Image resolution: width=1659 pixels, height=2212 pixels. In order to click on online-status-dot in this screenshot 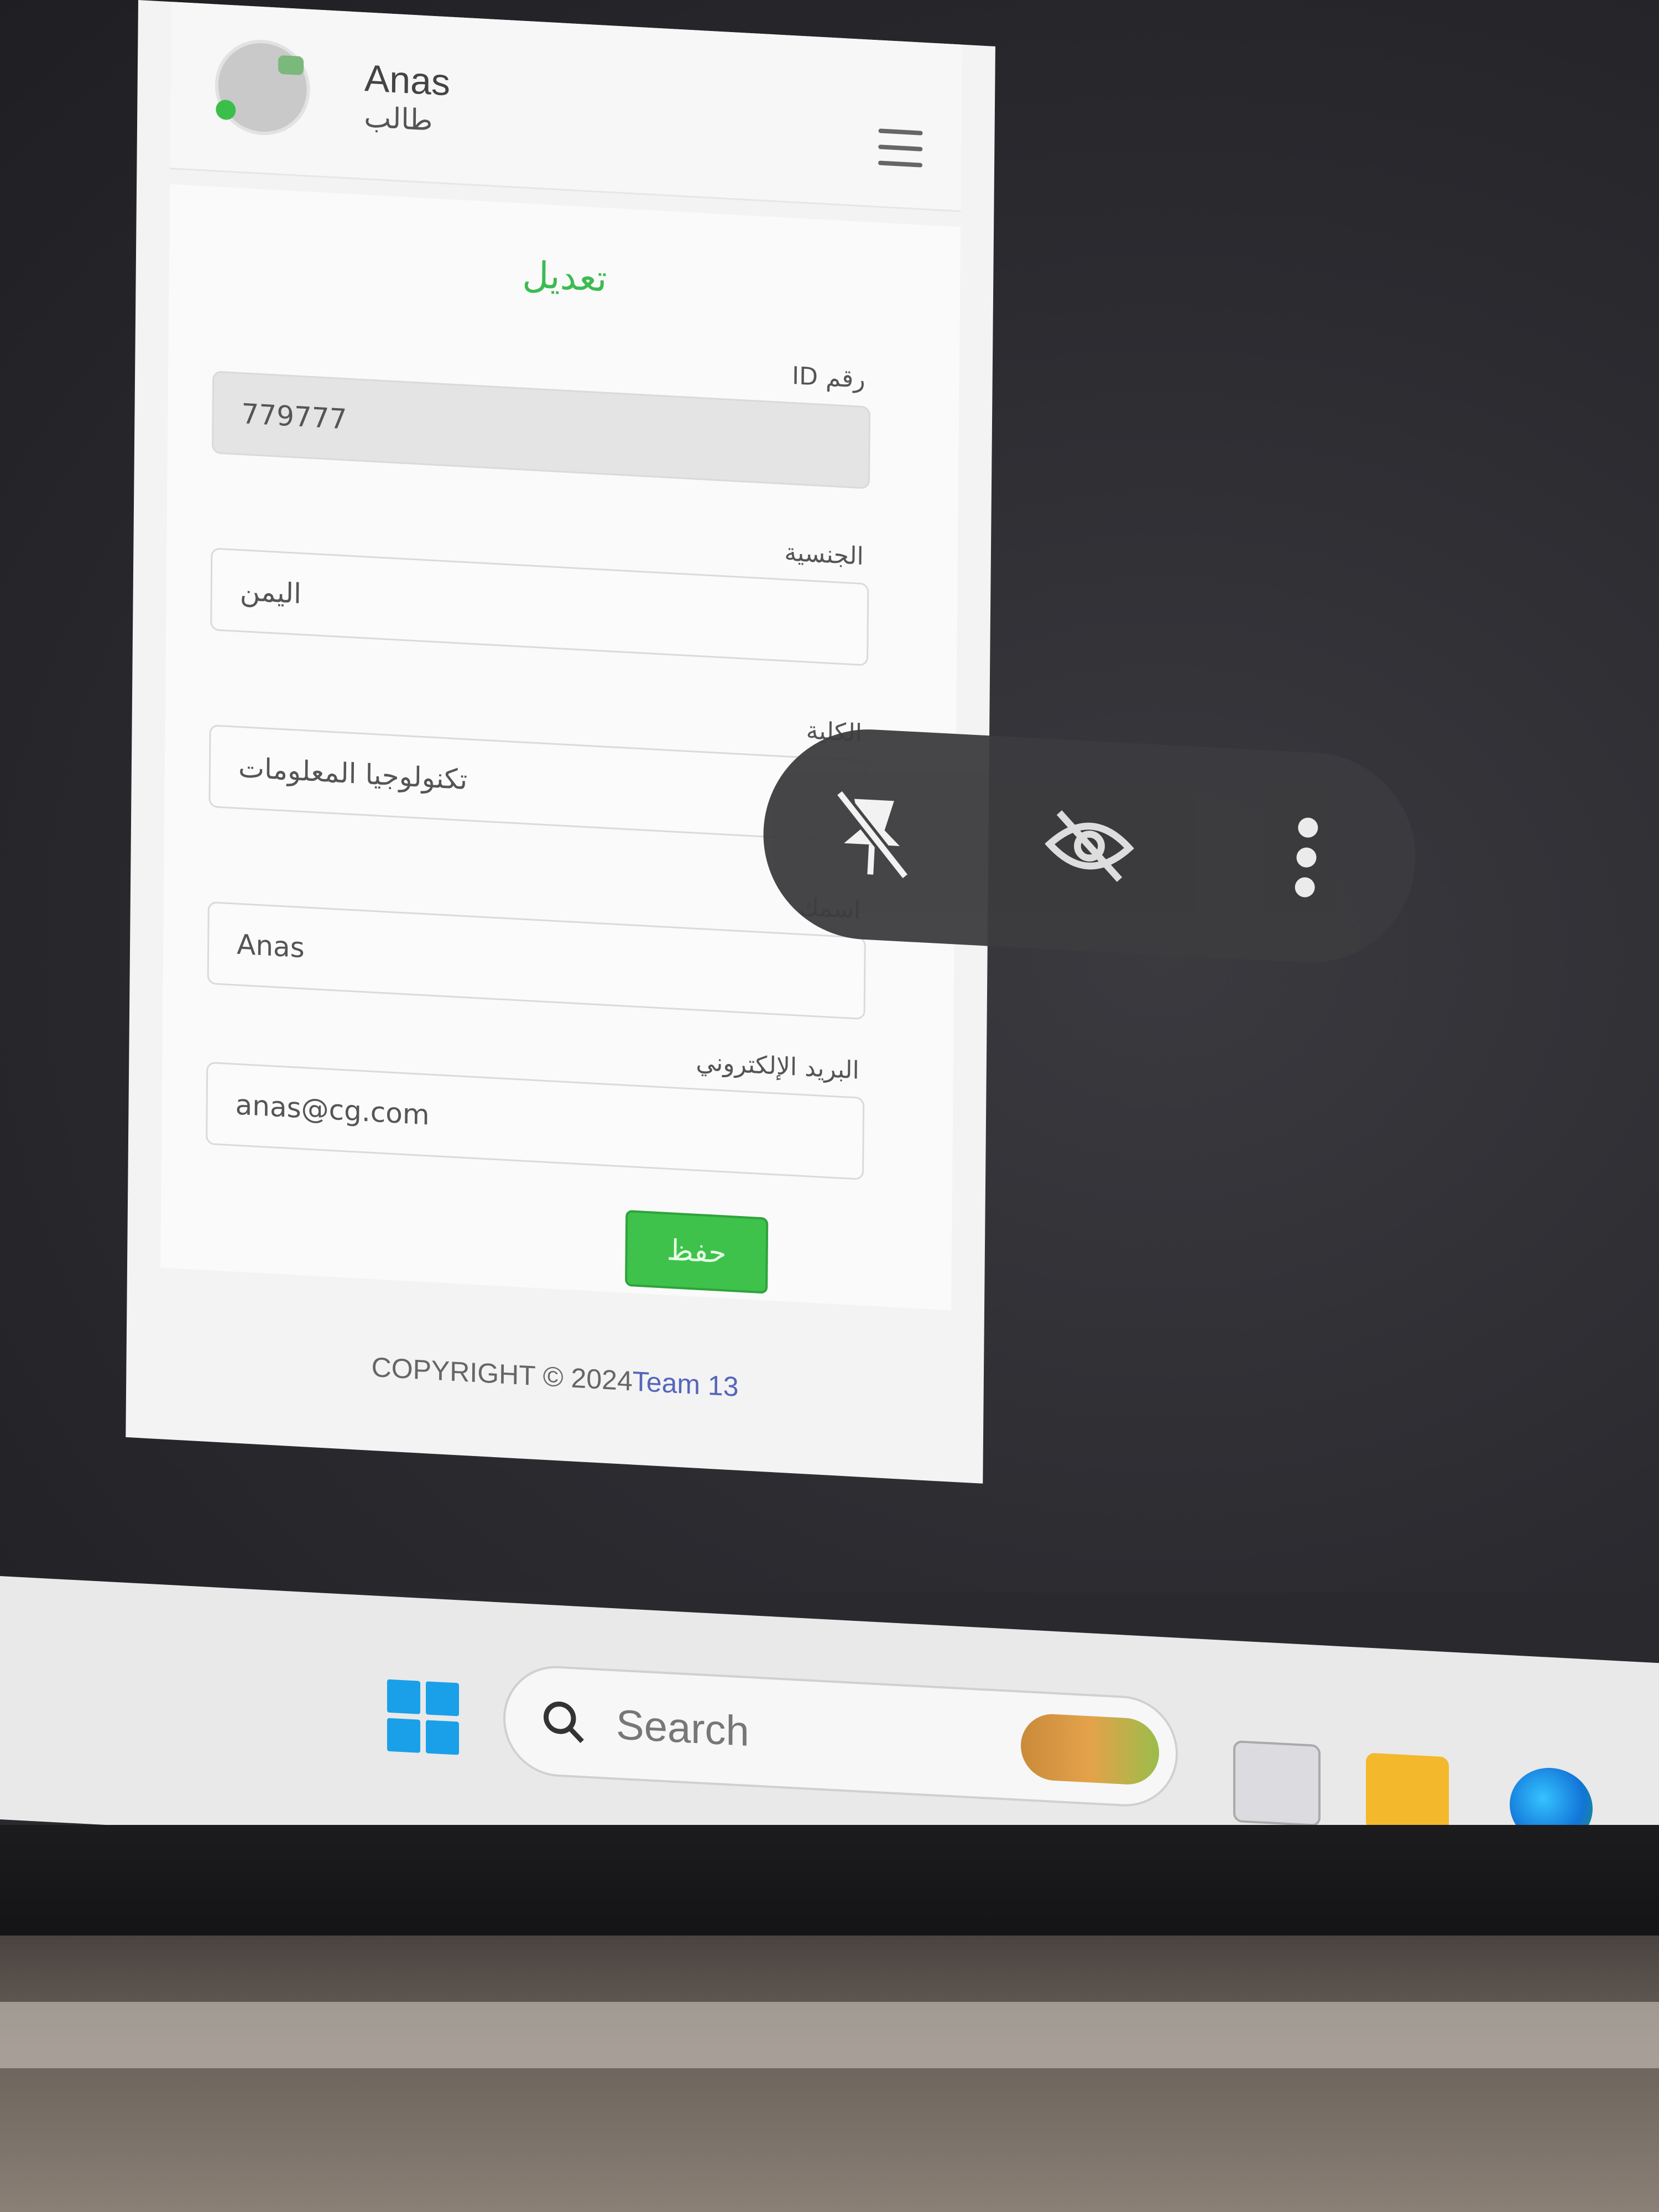, I will do `click(226, 110)`.